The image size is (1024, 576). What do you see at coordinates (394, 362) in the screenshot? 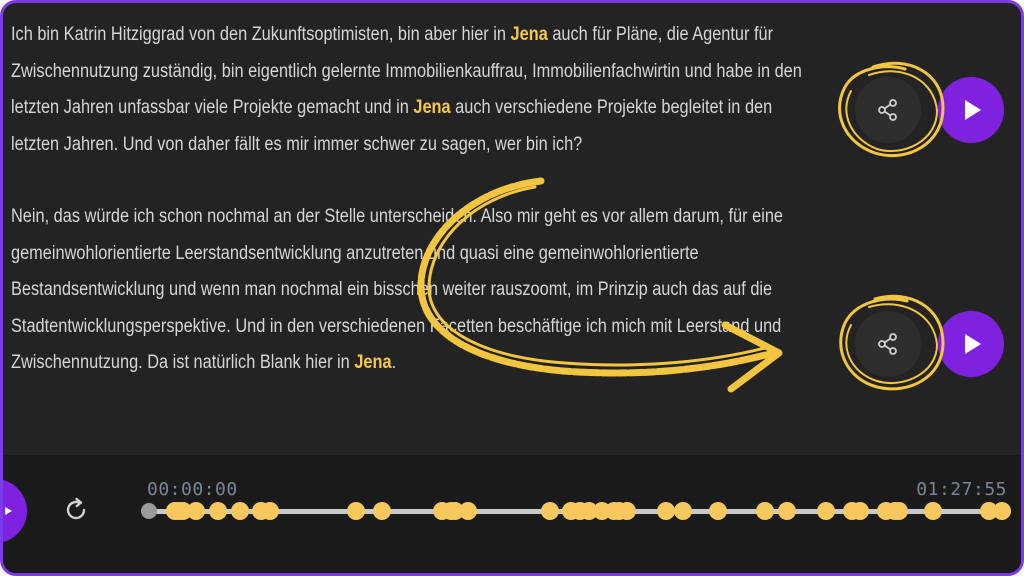
I see `transcript-text: .` at bounding box center [394, 362].